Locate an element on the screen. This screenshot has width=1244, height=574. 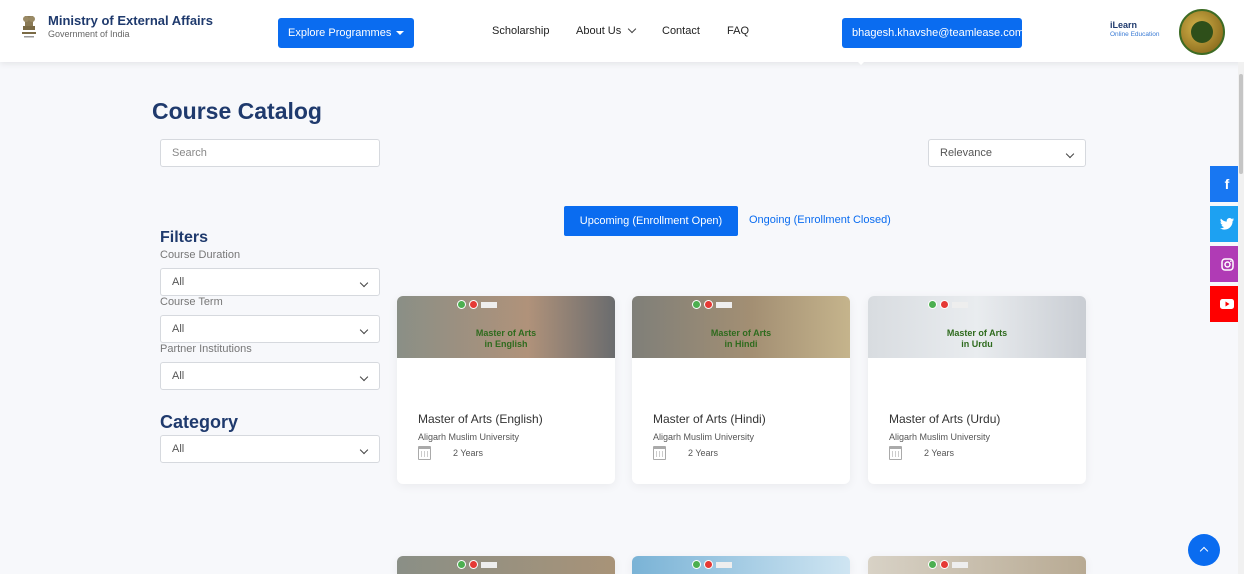
explore-programmes-dropdown: Explore Programmes is located at coordinates (346, 33).